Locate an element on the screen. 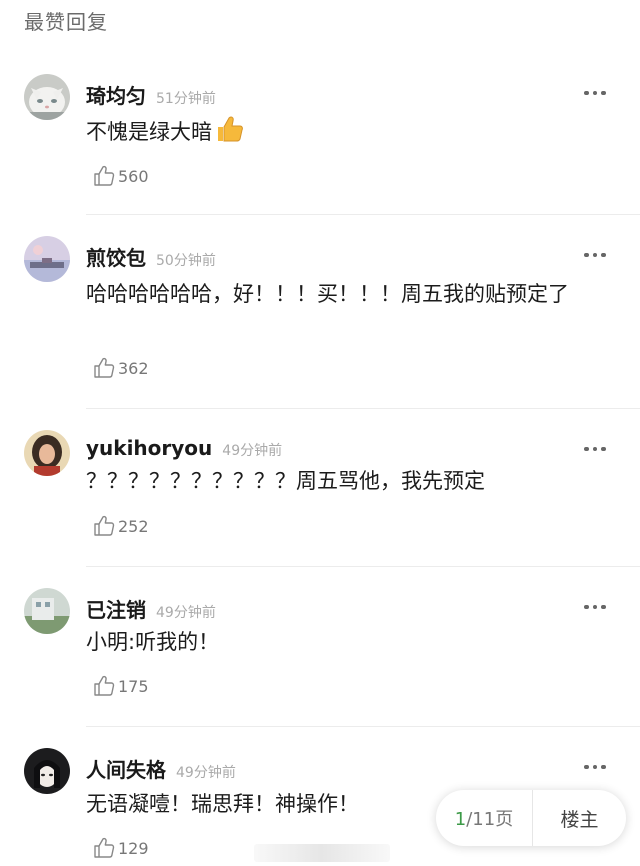  like-button: 175 is located at coordinates (120, 686).